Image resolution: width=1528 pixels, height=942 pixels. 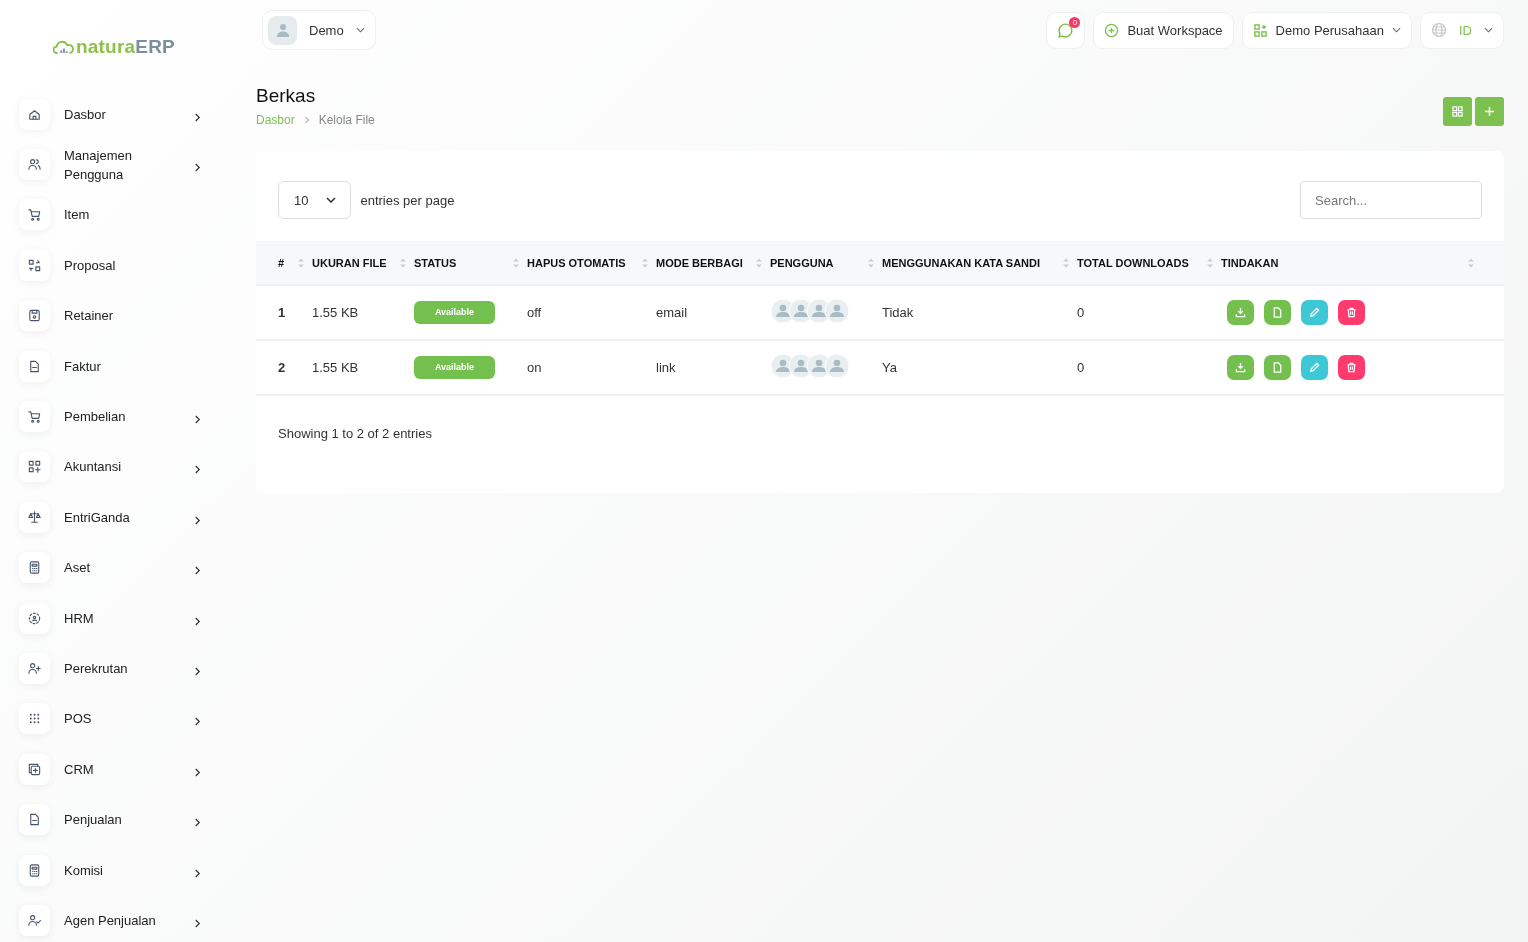 I want to click on row-number: 1, so click(x=282, y=312).